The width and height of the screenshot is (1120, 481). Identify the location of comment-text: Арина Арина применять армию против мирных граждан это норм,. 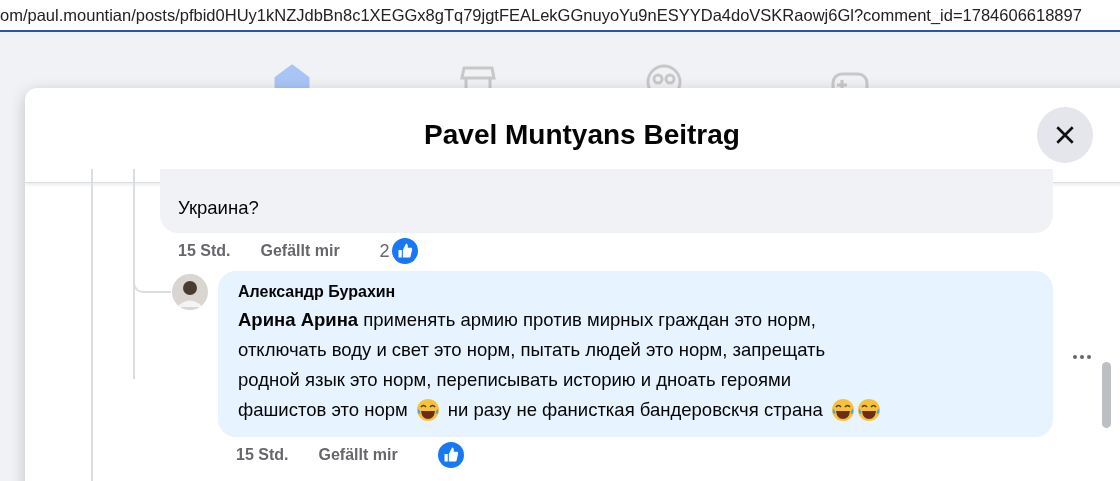
(527, 320).